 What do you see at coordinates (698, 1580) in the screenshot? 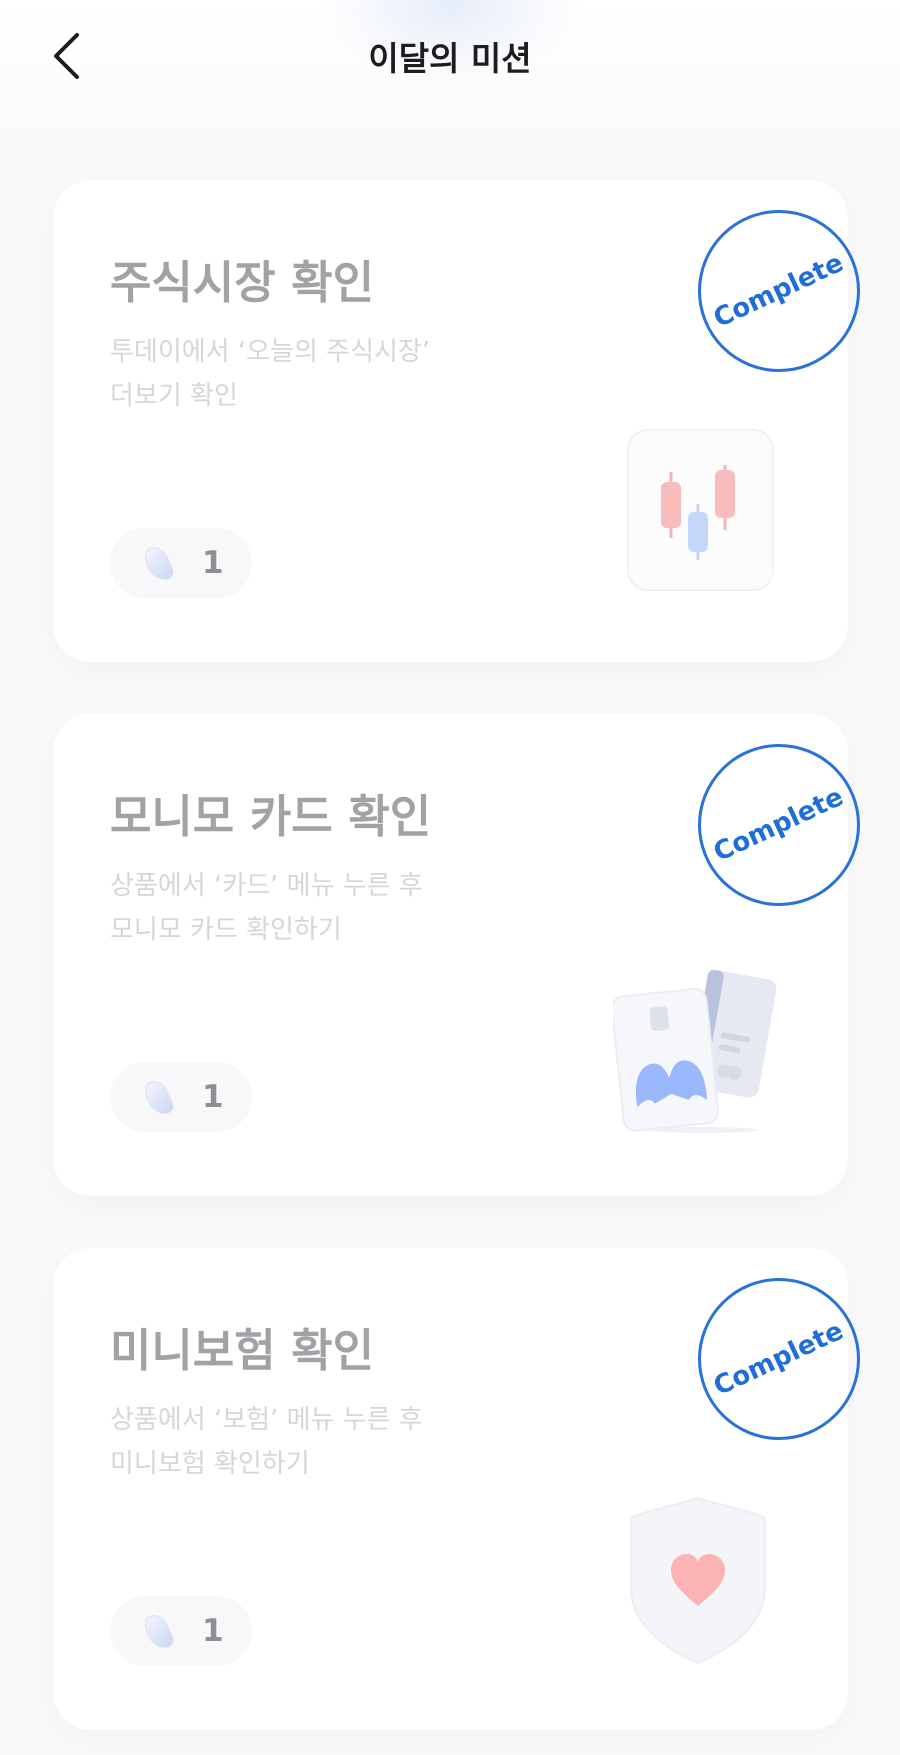
I see `shield-heart-icon` at bounding box center [698, 1580].